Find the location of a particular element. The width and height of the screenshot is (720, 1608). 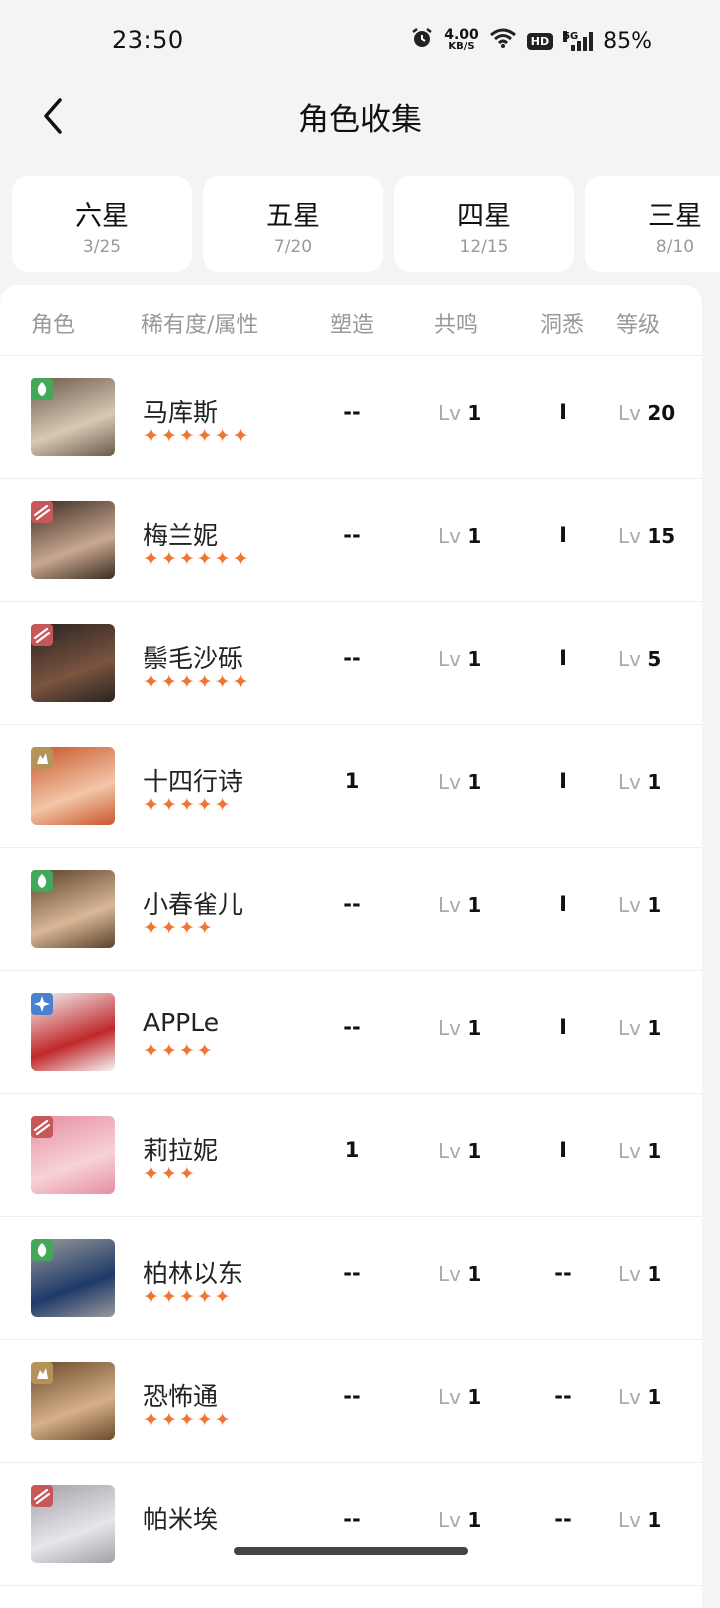

character-row: 莉拉妮 ✦✦✦ 1 Lv 1 I Lv 1 is located at coordinates (351, 1155).